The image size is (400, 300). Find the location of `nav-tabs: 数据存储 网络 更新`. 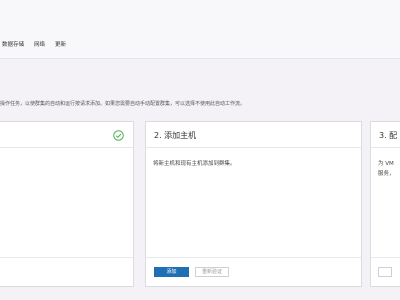

nav-tabs: 数据存储 网络 更新 is located at coordinates (38, 47).